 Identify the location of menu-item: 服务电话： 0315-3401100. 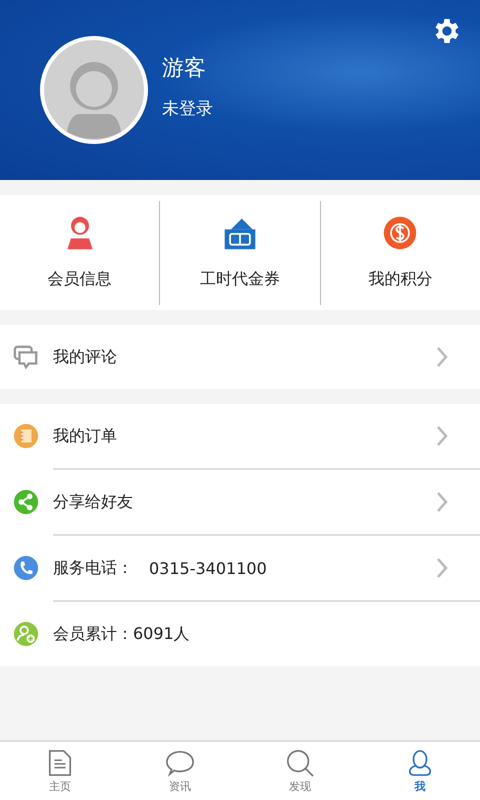
(240, 568).